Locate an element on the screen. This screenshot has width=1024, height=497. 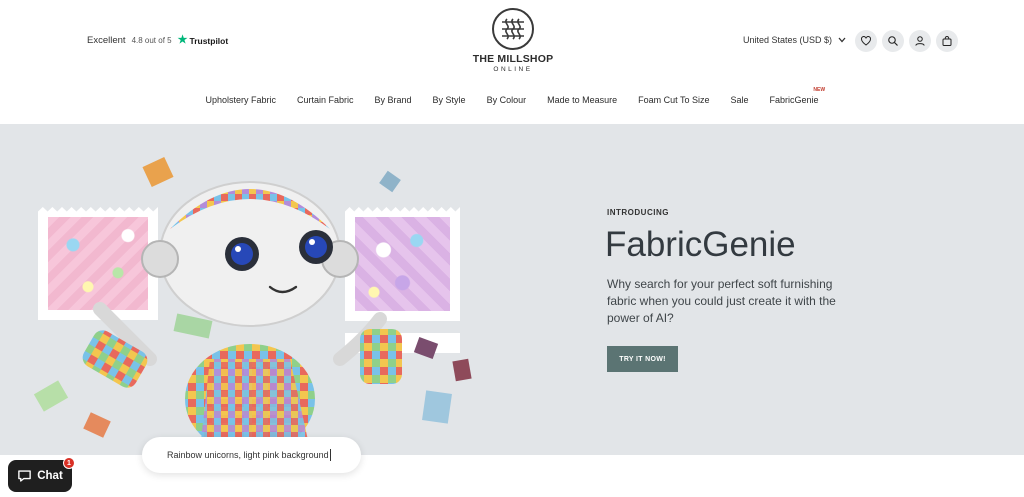
logo-sub: ONLINE is located at coordinates (513, 69).